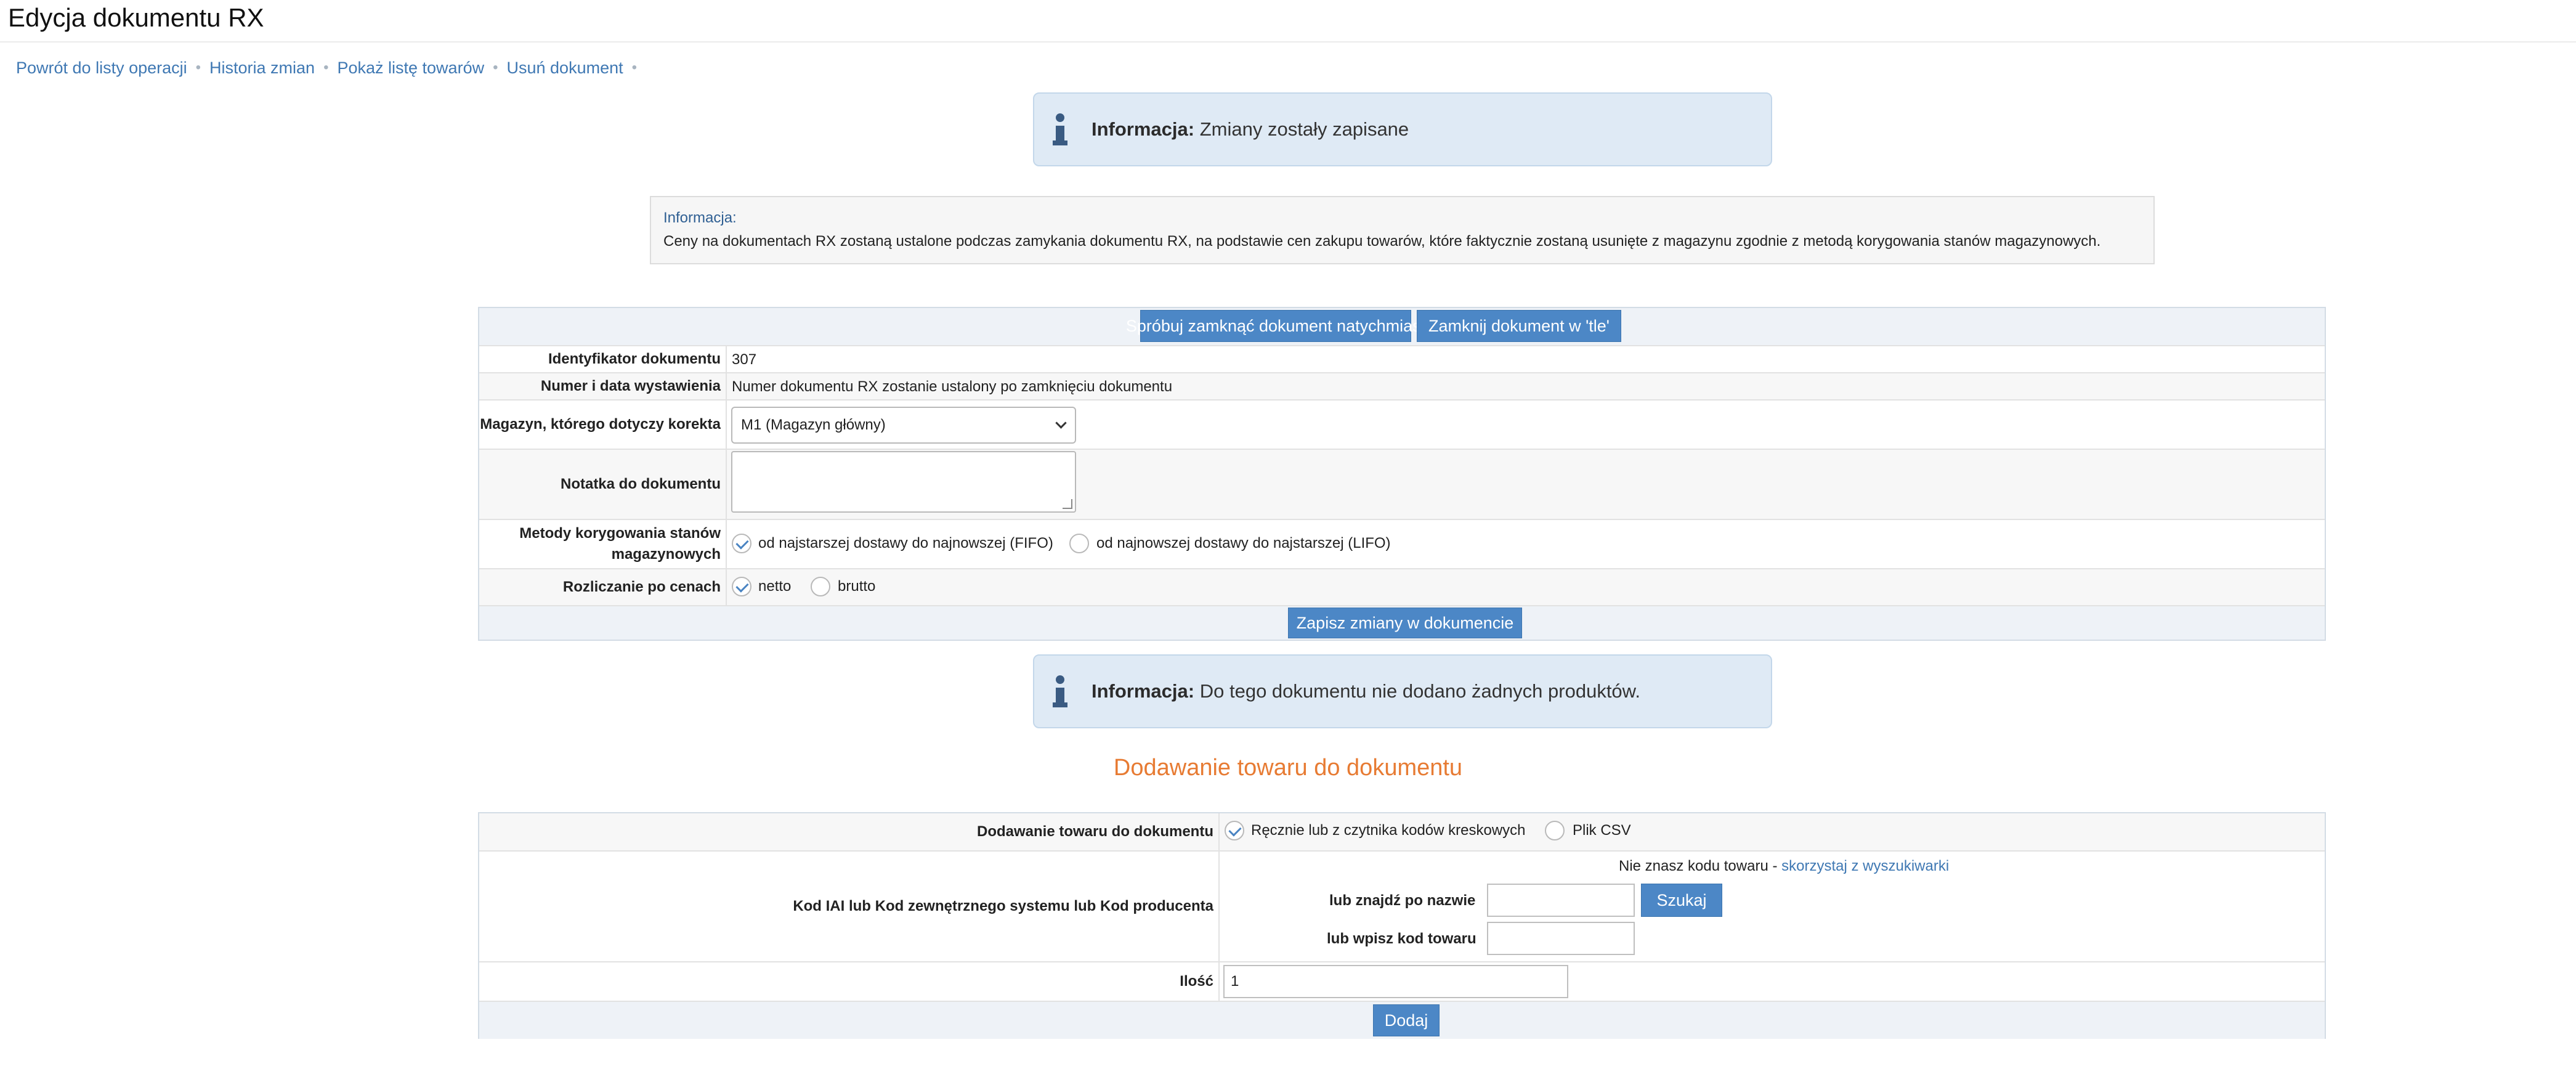 The width and height of the screenshot is (2576, 1082). Describe the element at coordinates (1561, 938) in the screenshot. I see `product-code-input` at that location.